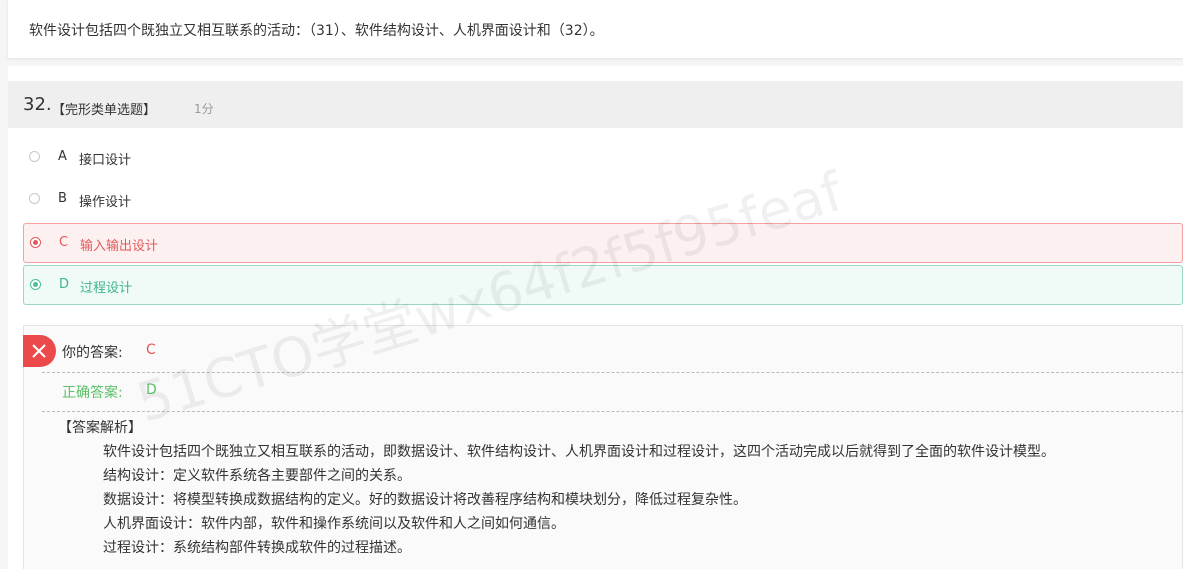 The width and height of the screenshot is (1183, 569). Describe the element at coordinates (35, 284) in the screenshot. I see `option-d-radio` at that location.